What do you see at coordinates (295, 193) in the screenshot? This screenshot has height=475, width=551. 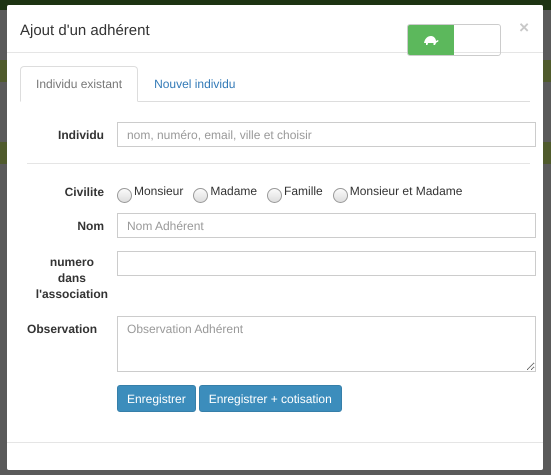 I see `radio-option: Famille` at bounding box center [295, 193].